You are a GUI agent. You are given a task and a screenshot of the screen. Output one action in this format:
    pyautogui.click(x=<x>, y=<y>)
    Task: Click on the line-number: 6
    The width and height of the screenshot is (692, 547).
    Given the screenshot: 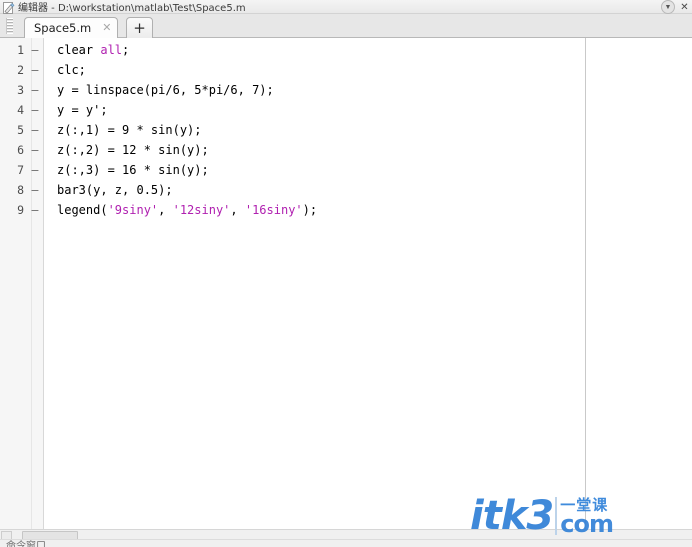 What is the action you would take?
    pyautogui.click(x=20, y=150)
    